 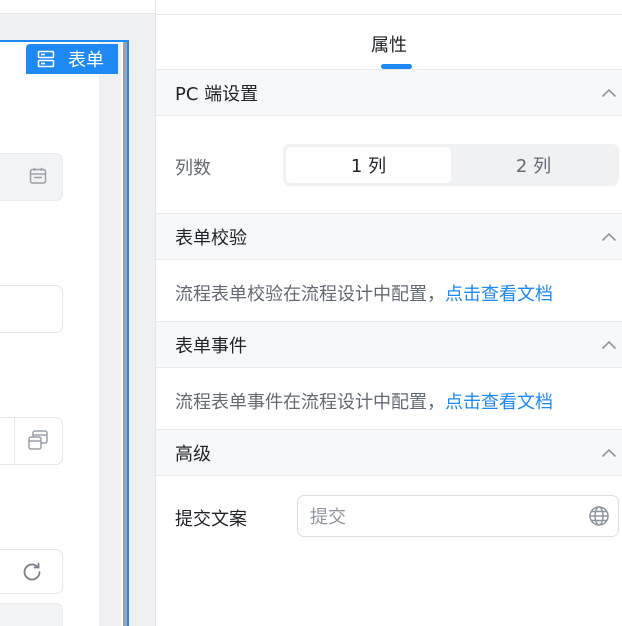 I want to click on copy-window-icon, so click(x=38, y=440).